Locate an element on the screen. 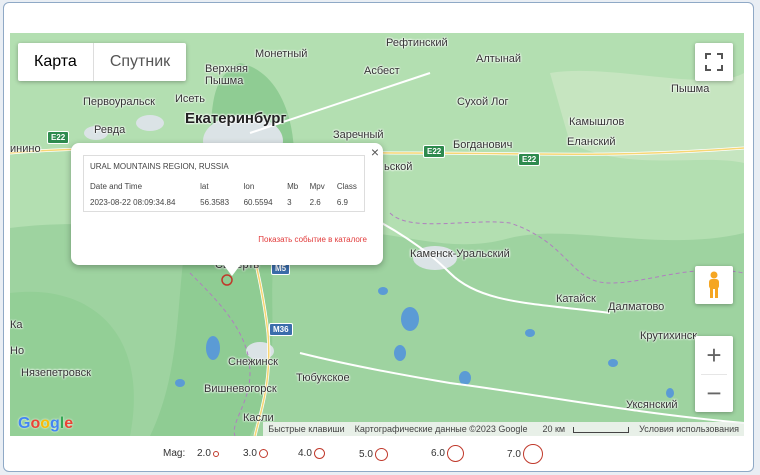 The width and height of the screenshot is (760, 475). place-label: ьской is located at coordinates (398, 167).